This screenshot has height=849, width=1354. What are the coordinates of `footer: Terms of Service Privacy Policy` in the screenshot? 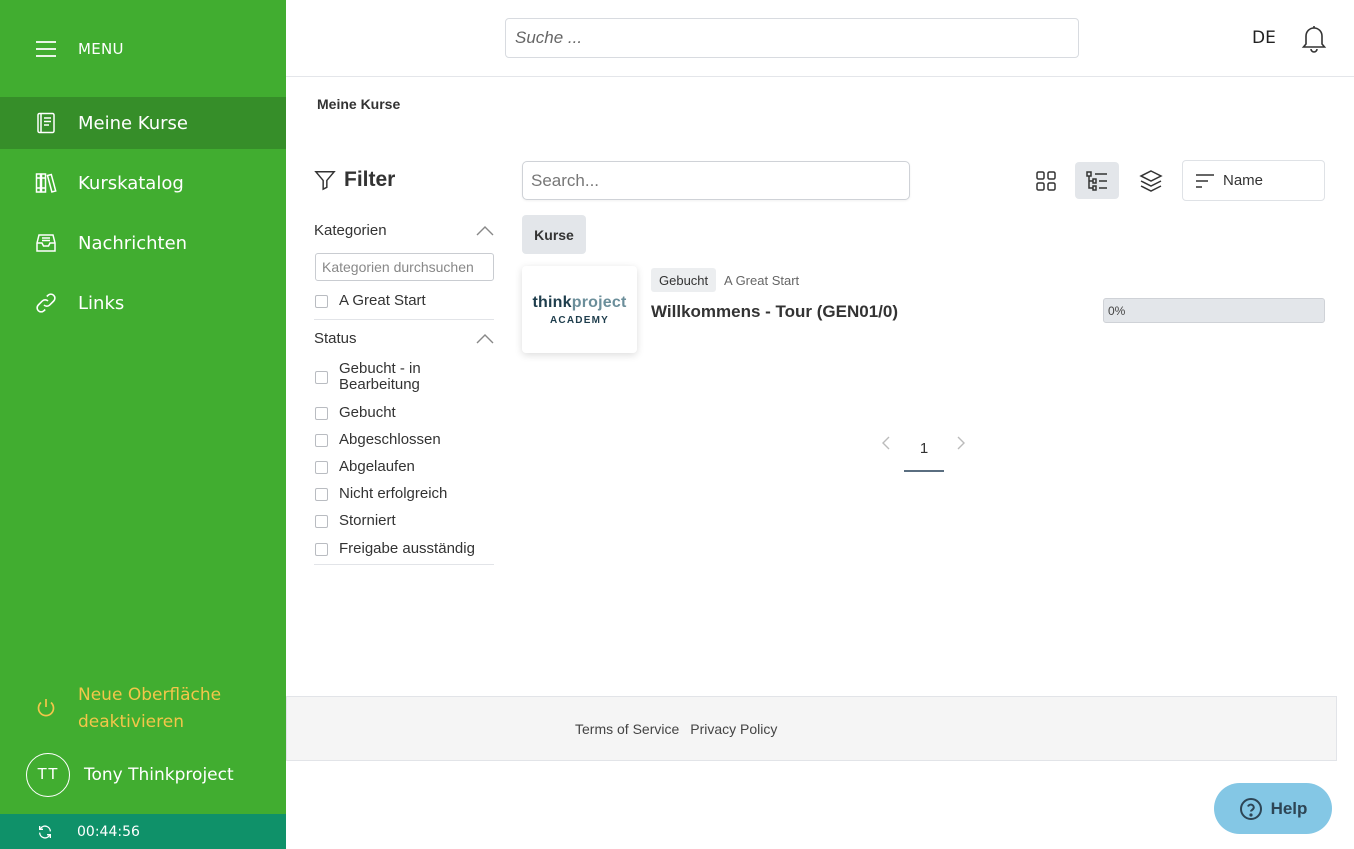 It's located at (811, 728).